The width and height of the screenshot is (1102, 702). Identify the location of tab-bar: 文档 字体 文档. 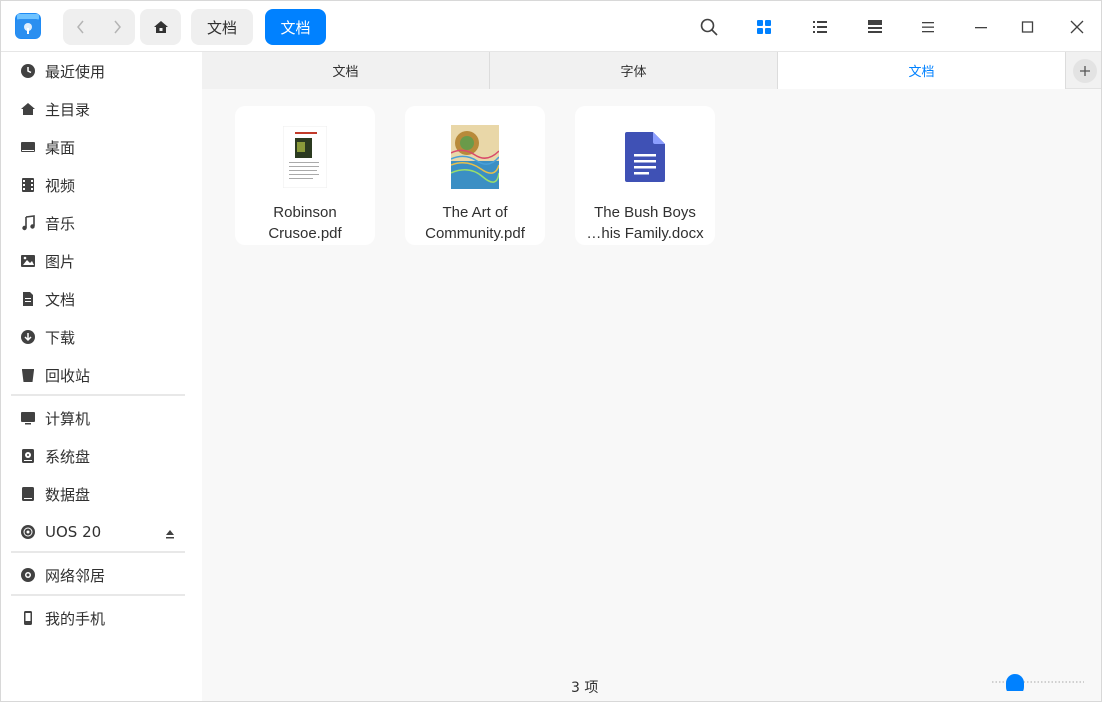
(651, 70).